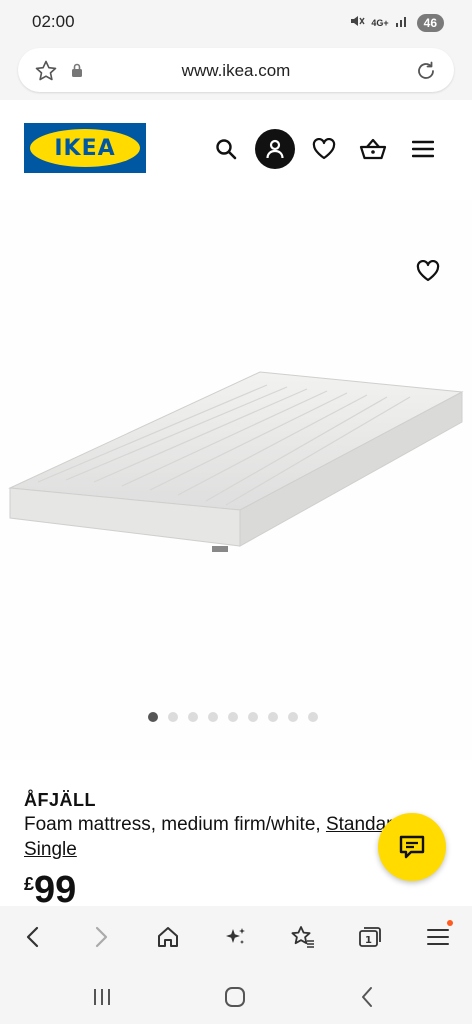 The width and height of the screenshot is (472, 1024). I want to click on mute-icon, so click(357, 22).